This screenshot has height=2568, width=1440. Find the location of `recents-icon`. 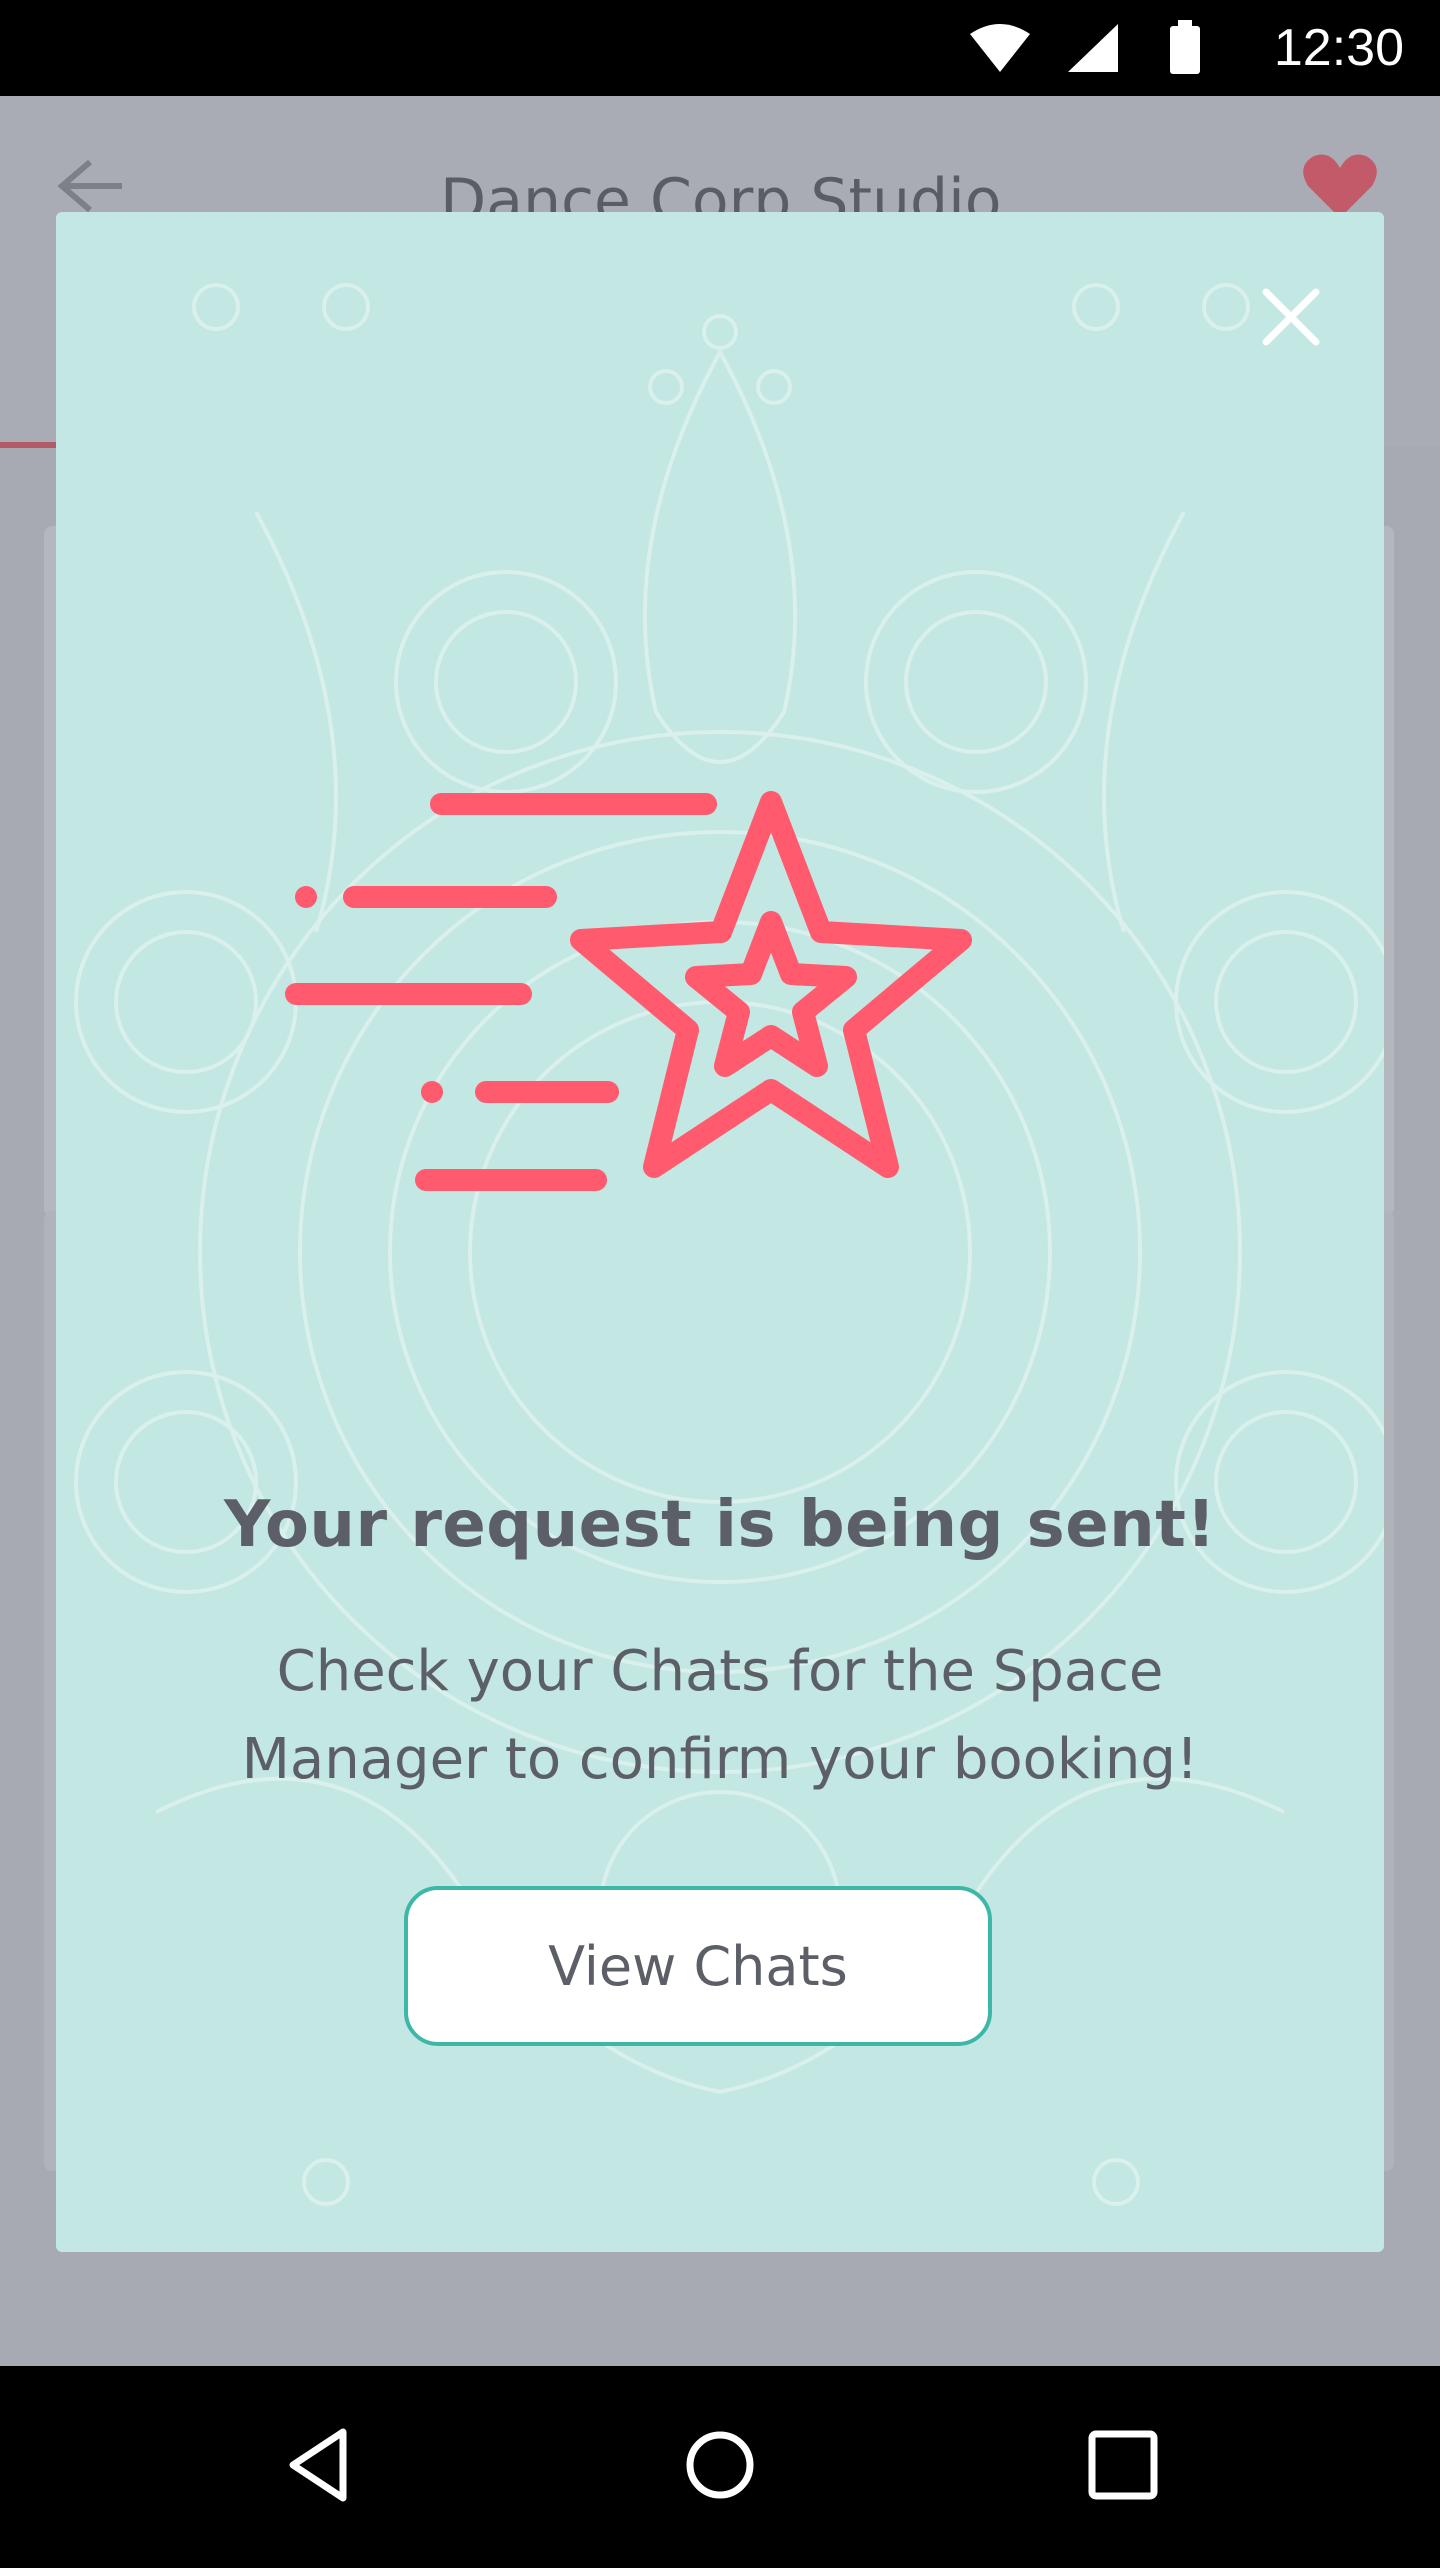

recents-icon is located at coordinates (1123, 2465).